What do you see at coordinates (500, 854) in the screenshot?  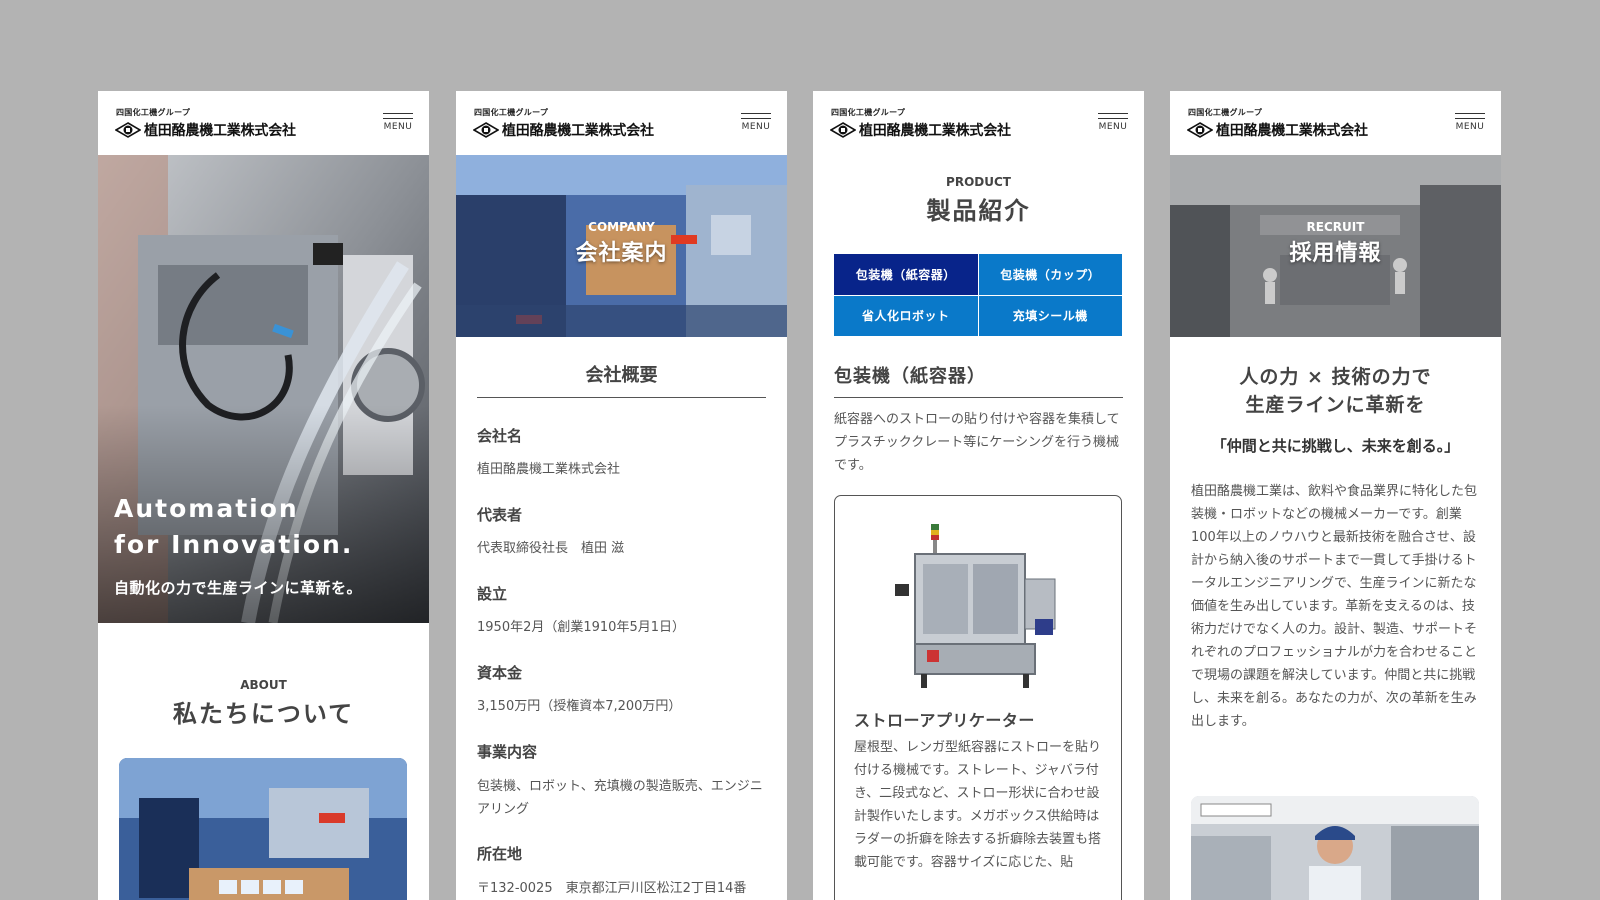 I see `address-term: 所在地` at bounding box center [500, 854].